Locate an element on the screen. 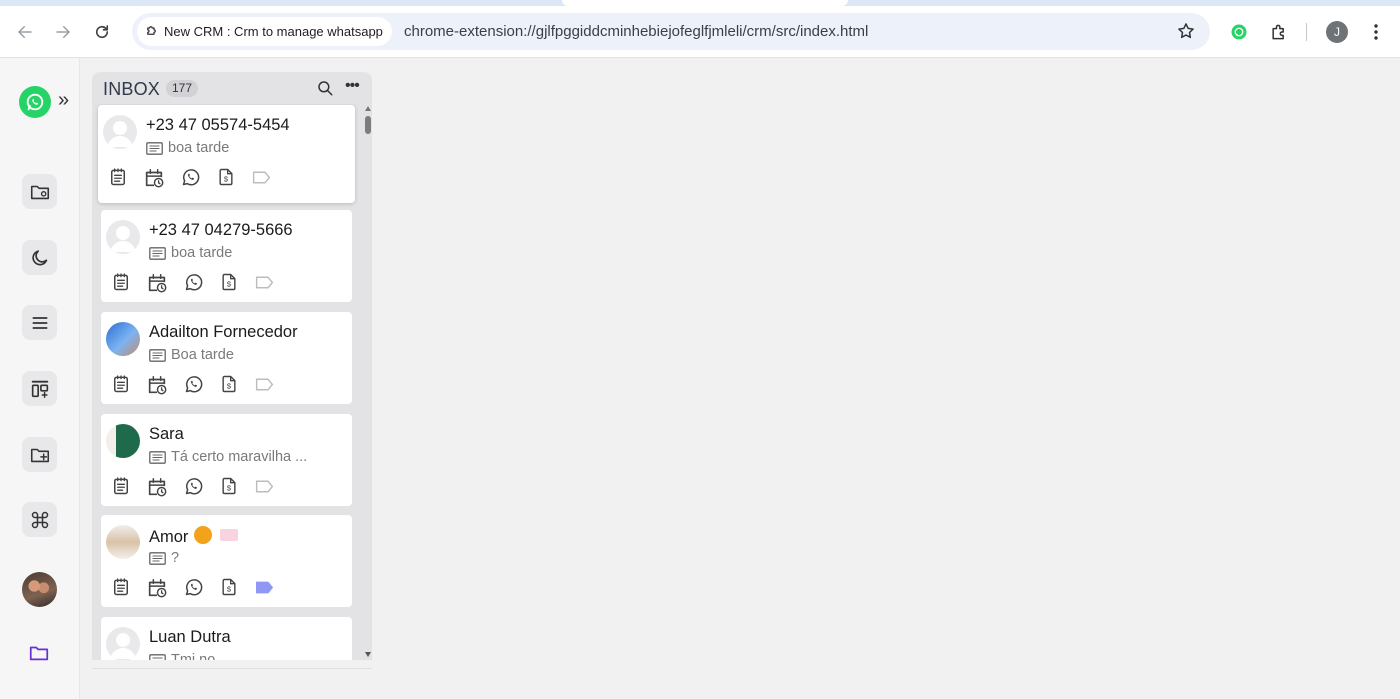 This screenshot has height=699, width=1400. moon-icon is located at coordinates (39, 257).